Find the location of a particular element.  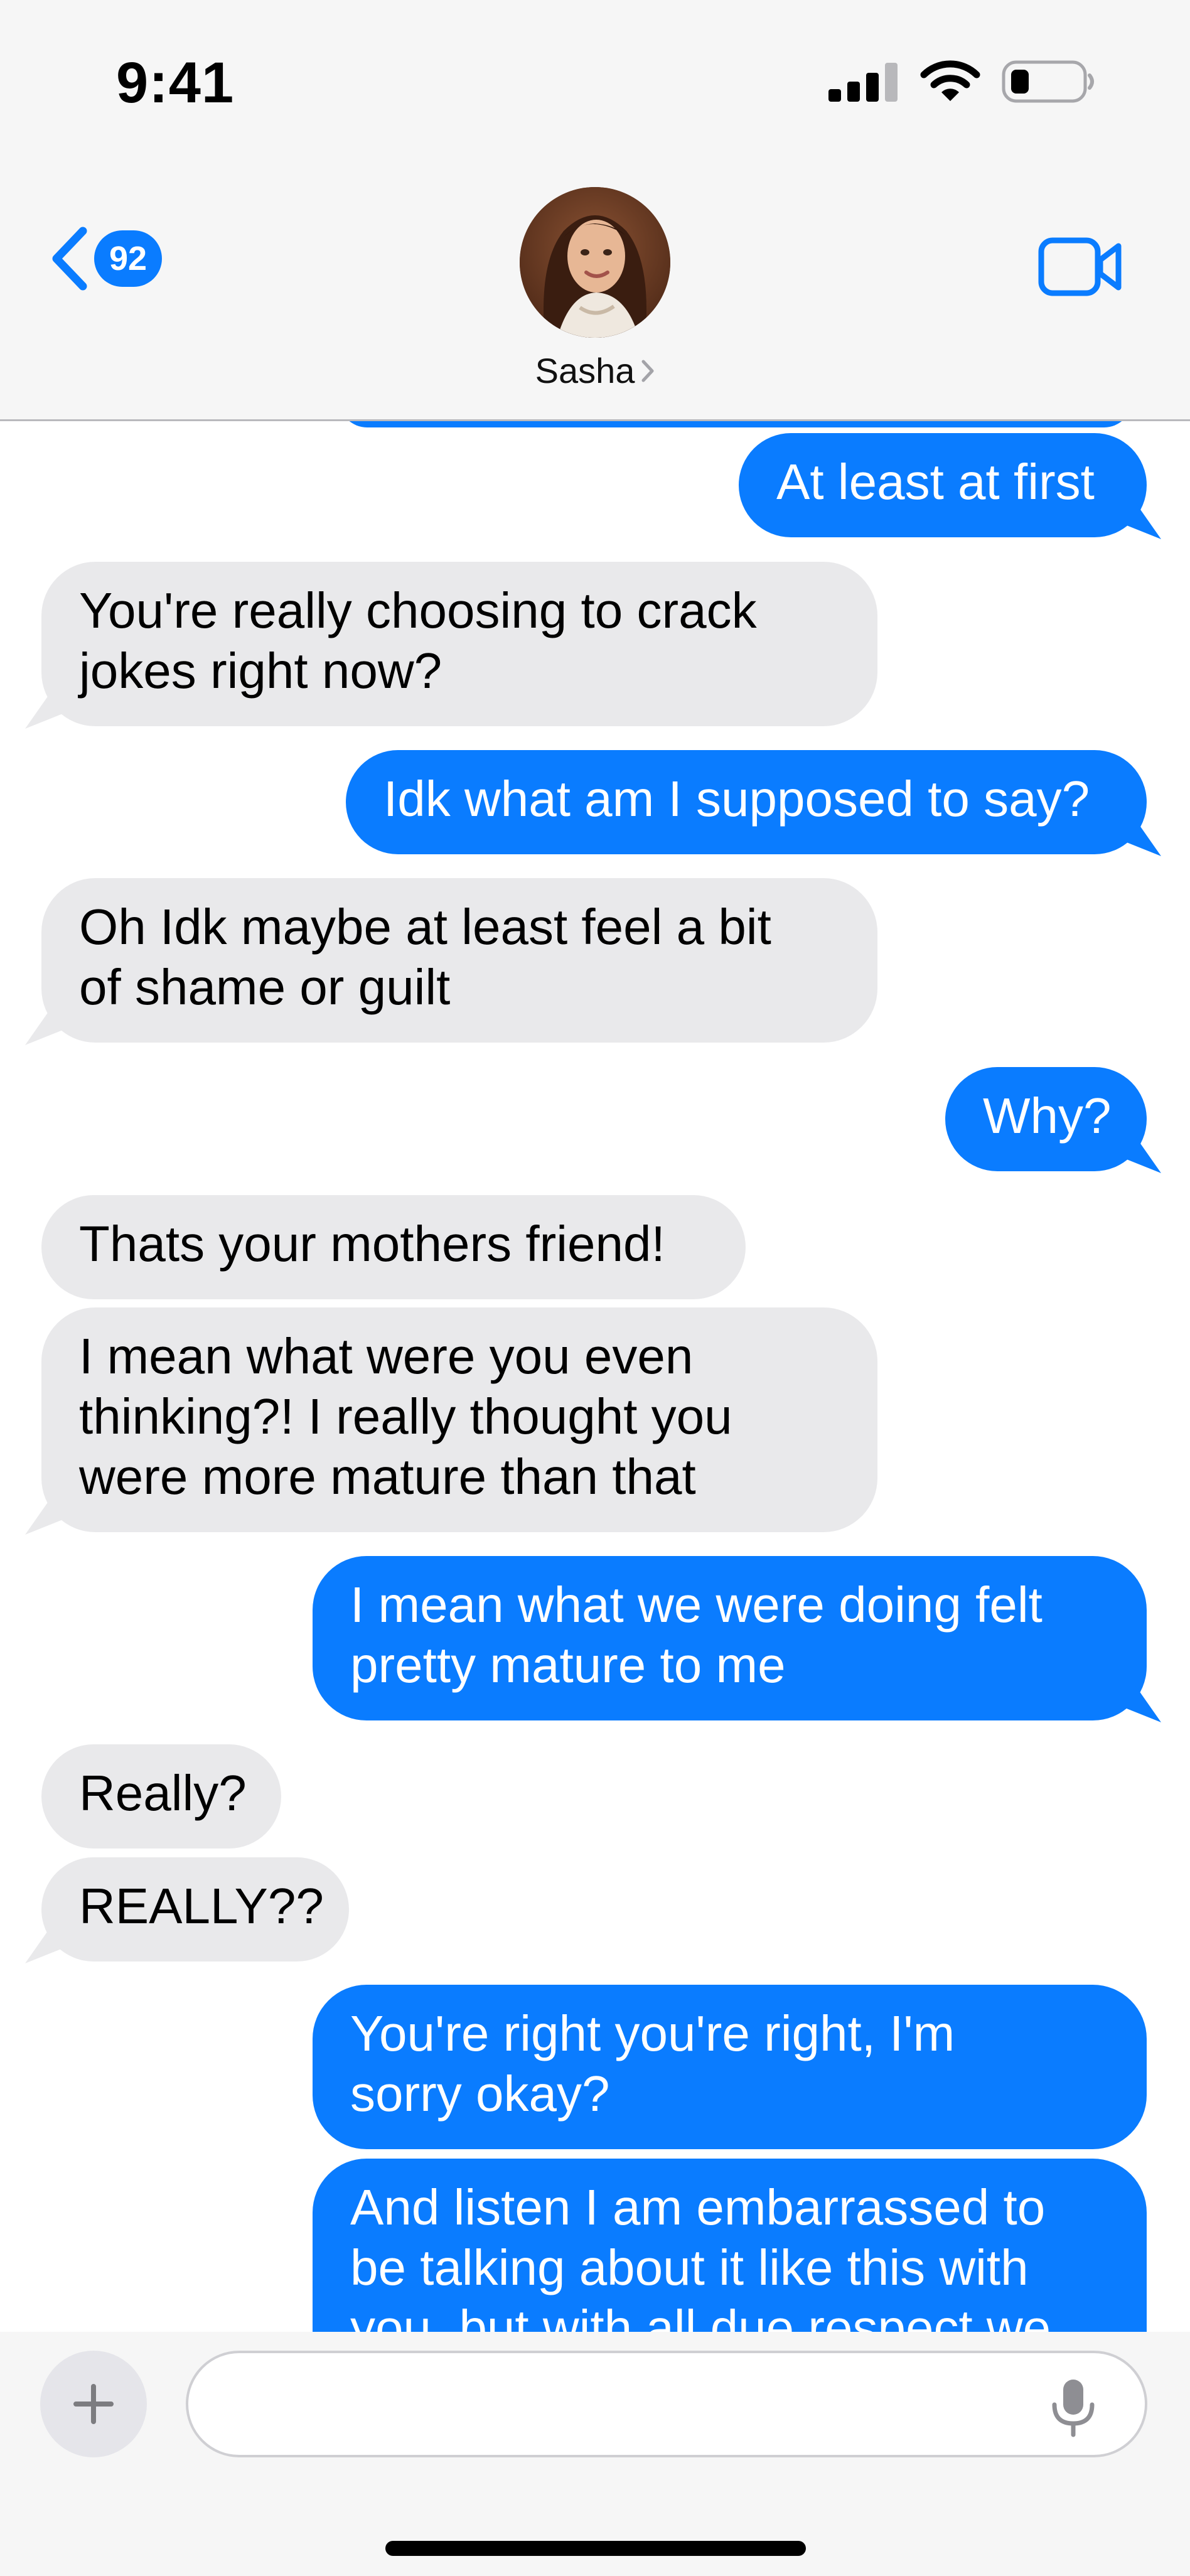

contact-info-button: Sasha is located at coordinates (595, 289).